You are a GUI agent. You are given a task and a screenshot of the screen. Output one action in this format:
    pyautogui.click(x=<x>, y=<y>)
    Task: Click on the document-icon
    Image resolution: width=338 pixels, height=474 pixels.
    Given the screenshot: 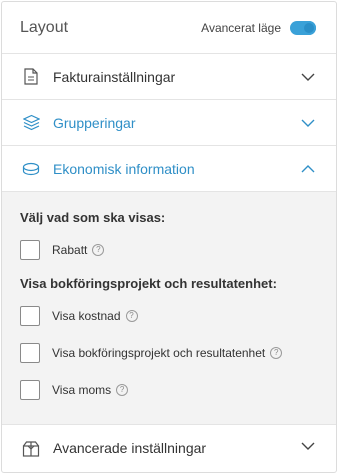 What is the action you would take?
    pyautogui.click(x=31, y=77)
    